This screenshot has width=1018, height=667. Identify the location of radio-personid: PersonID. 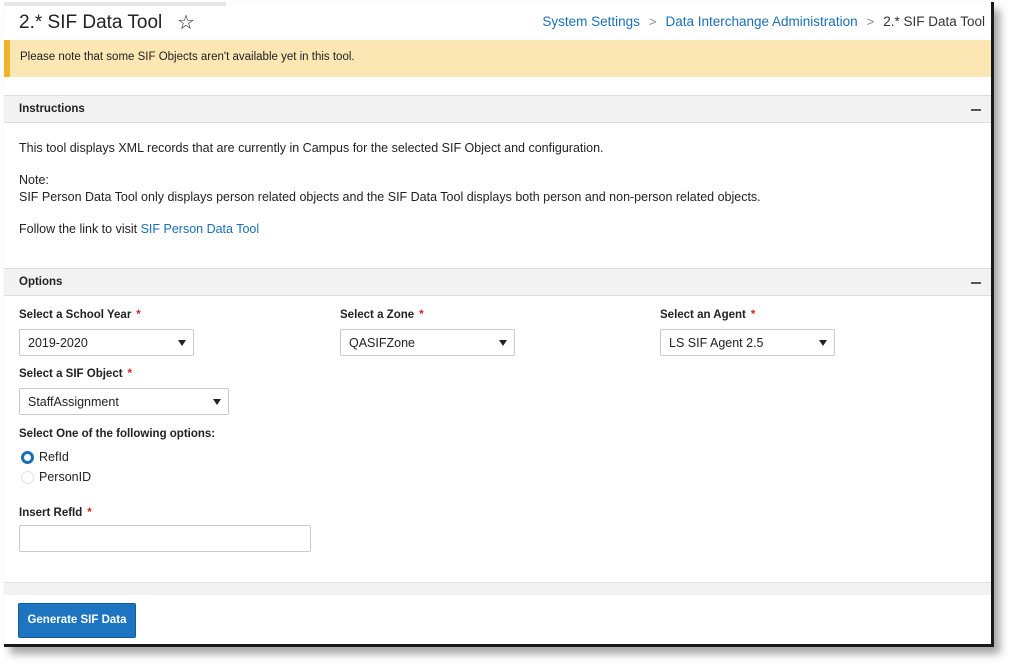
(56, 477).